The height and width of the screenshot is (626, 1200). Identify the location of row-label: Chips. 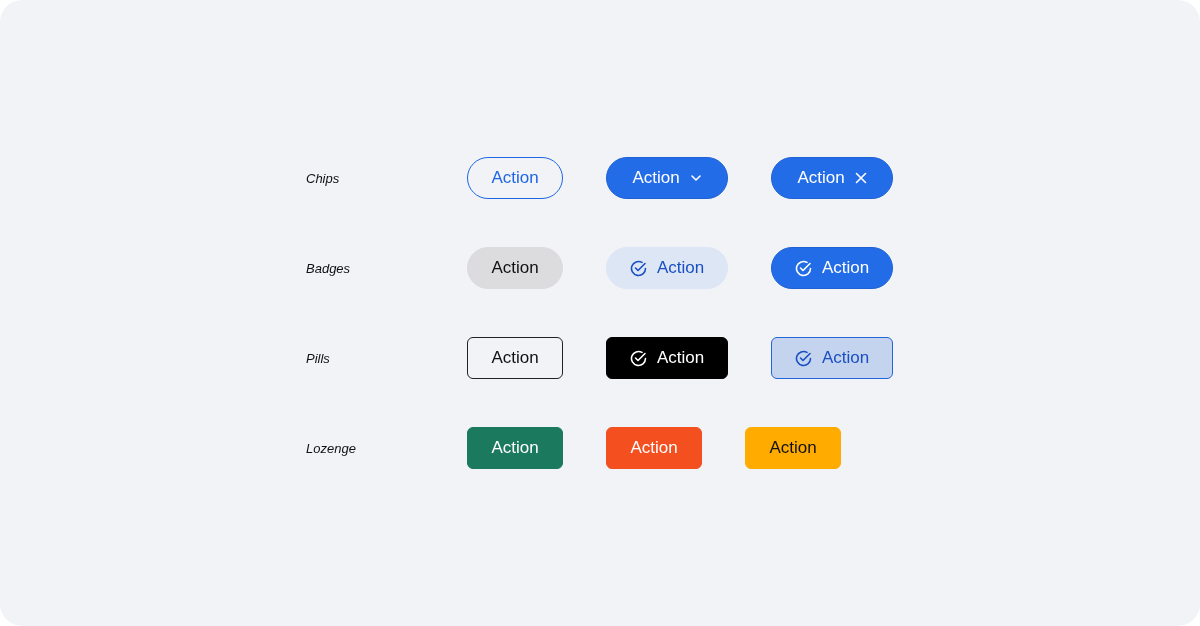
(323, 178).